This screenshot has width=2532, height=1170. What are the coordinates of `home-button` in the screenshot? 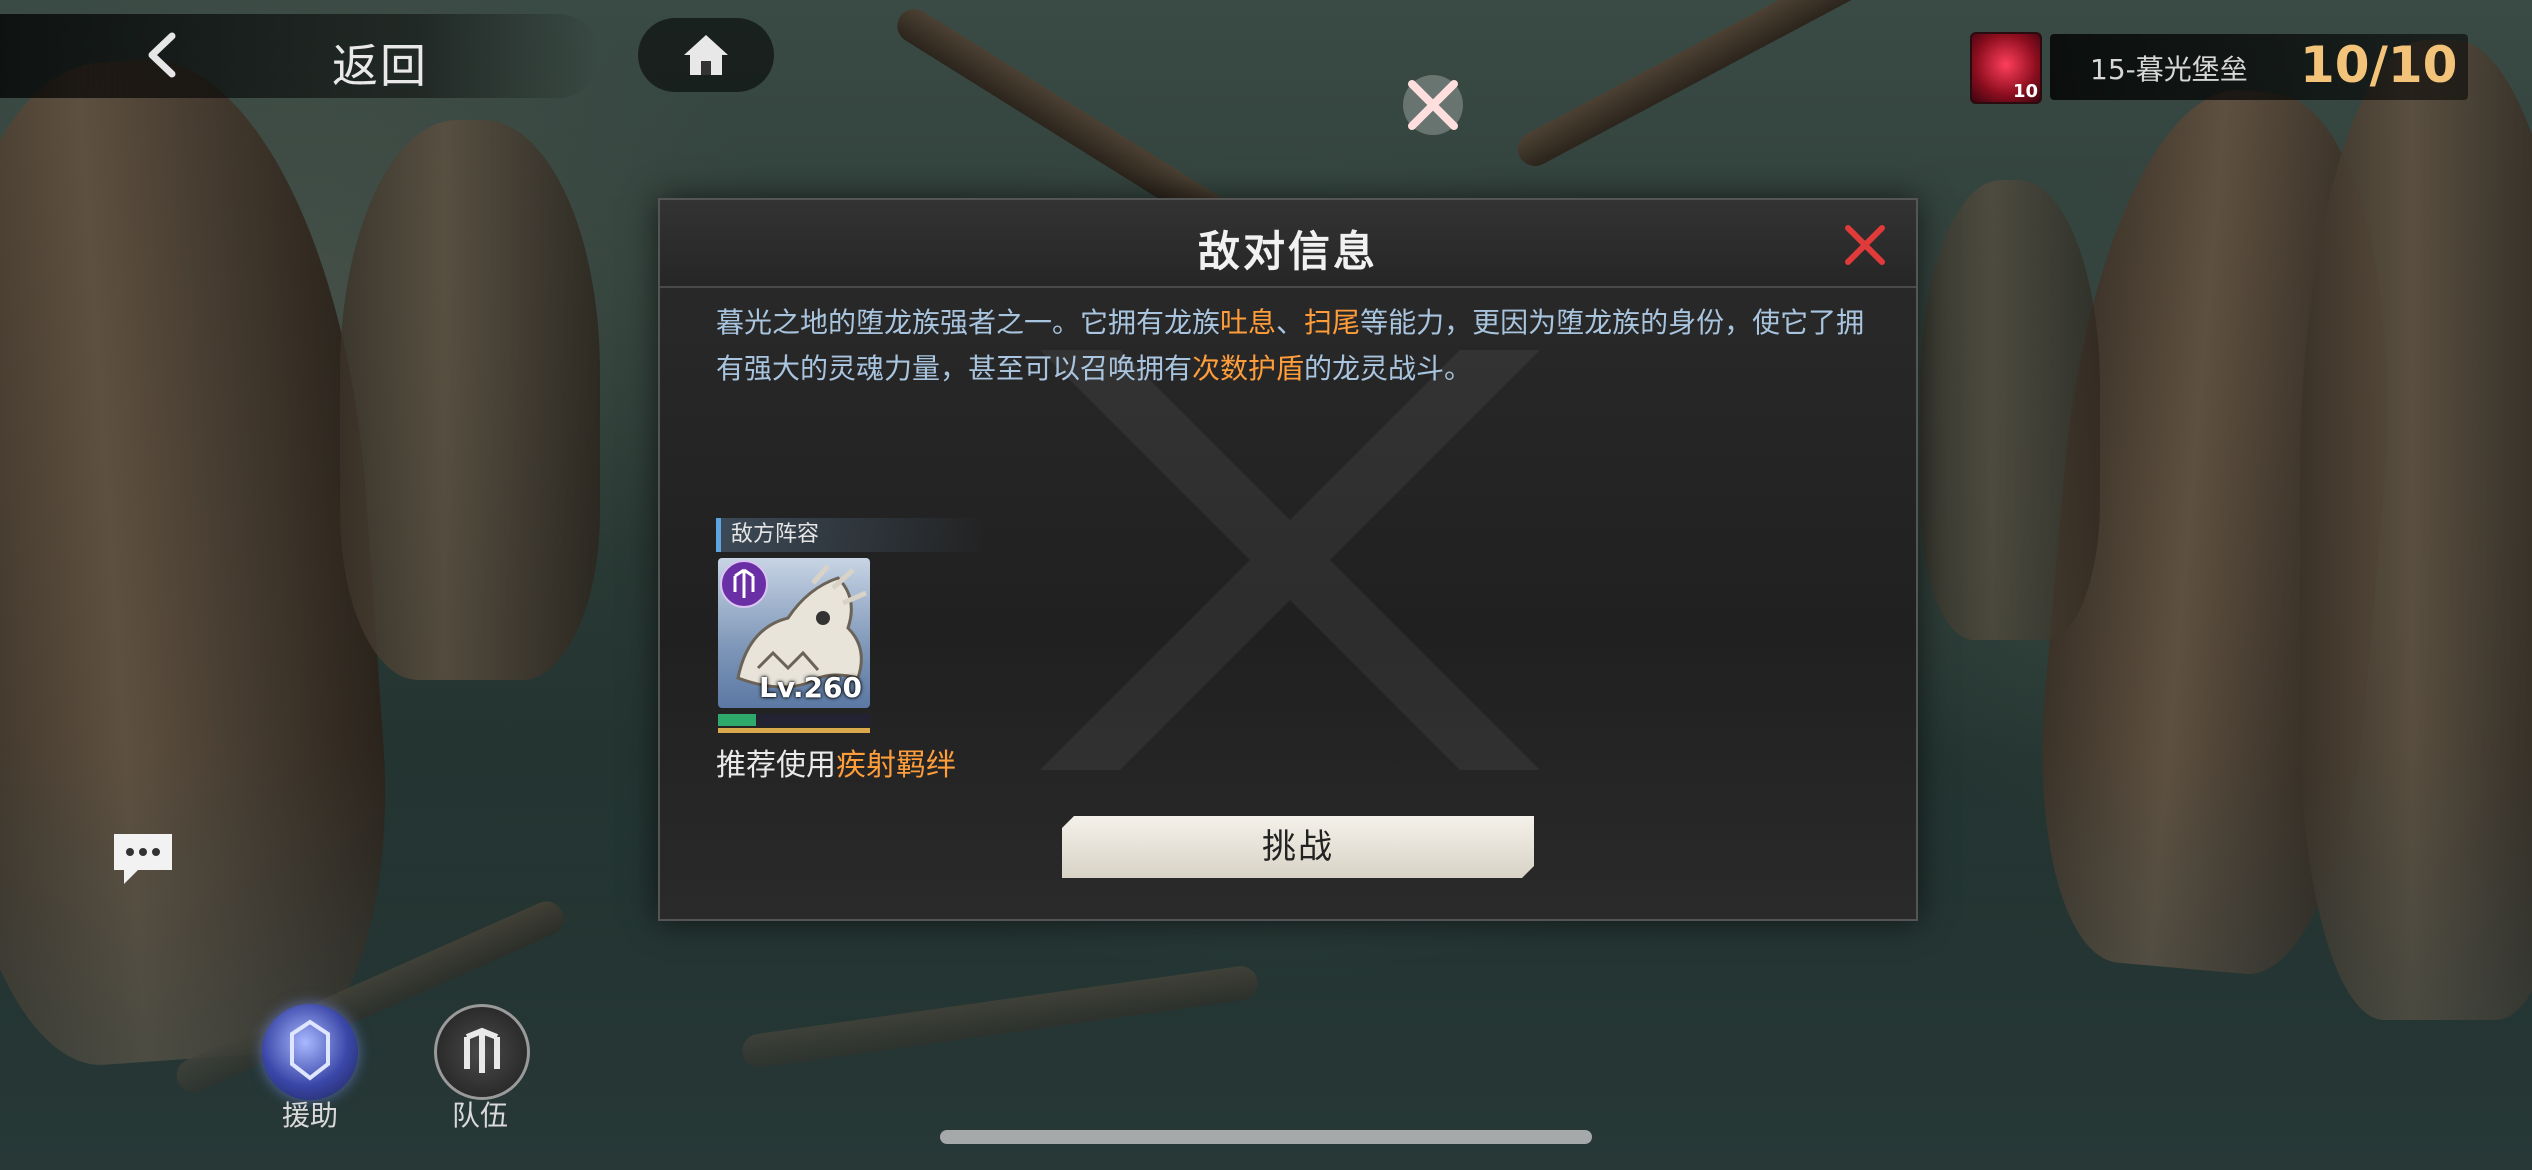 It's located at (706, 55).